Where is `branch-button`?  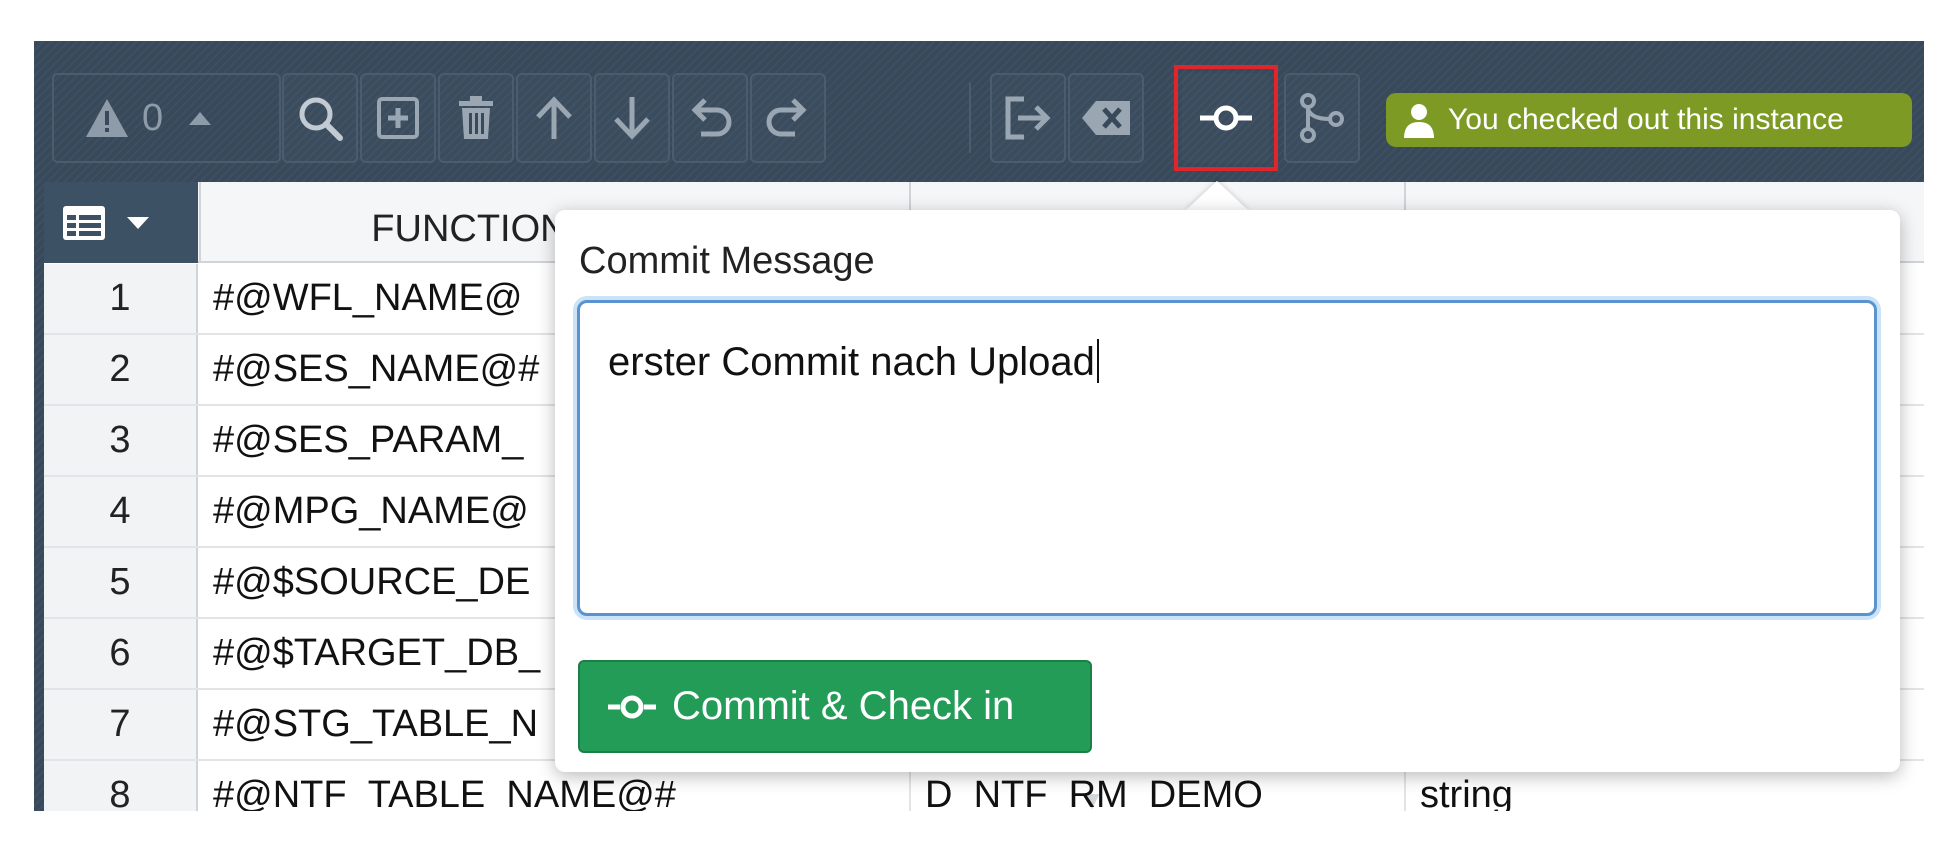 branch-button is located at coordinates (1322, 118).